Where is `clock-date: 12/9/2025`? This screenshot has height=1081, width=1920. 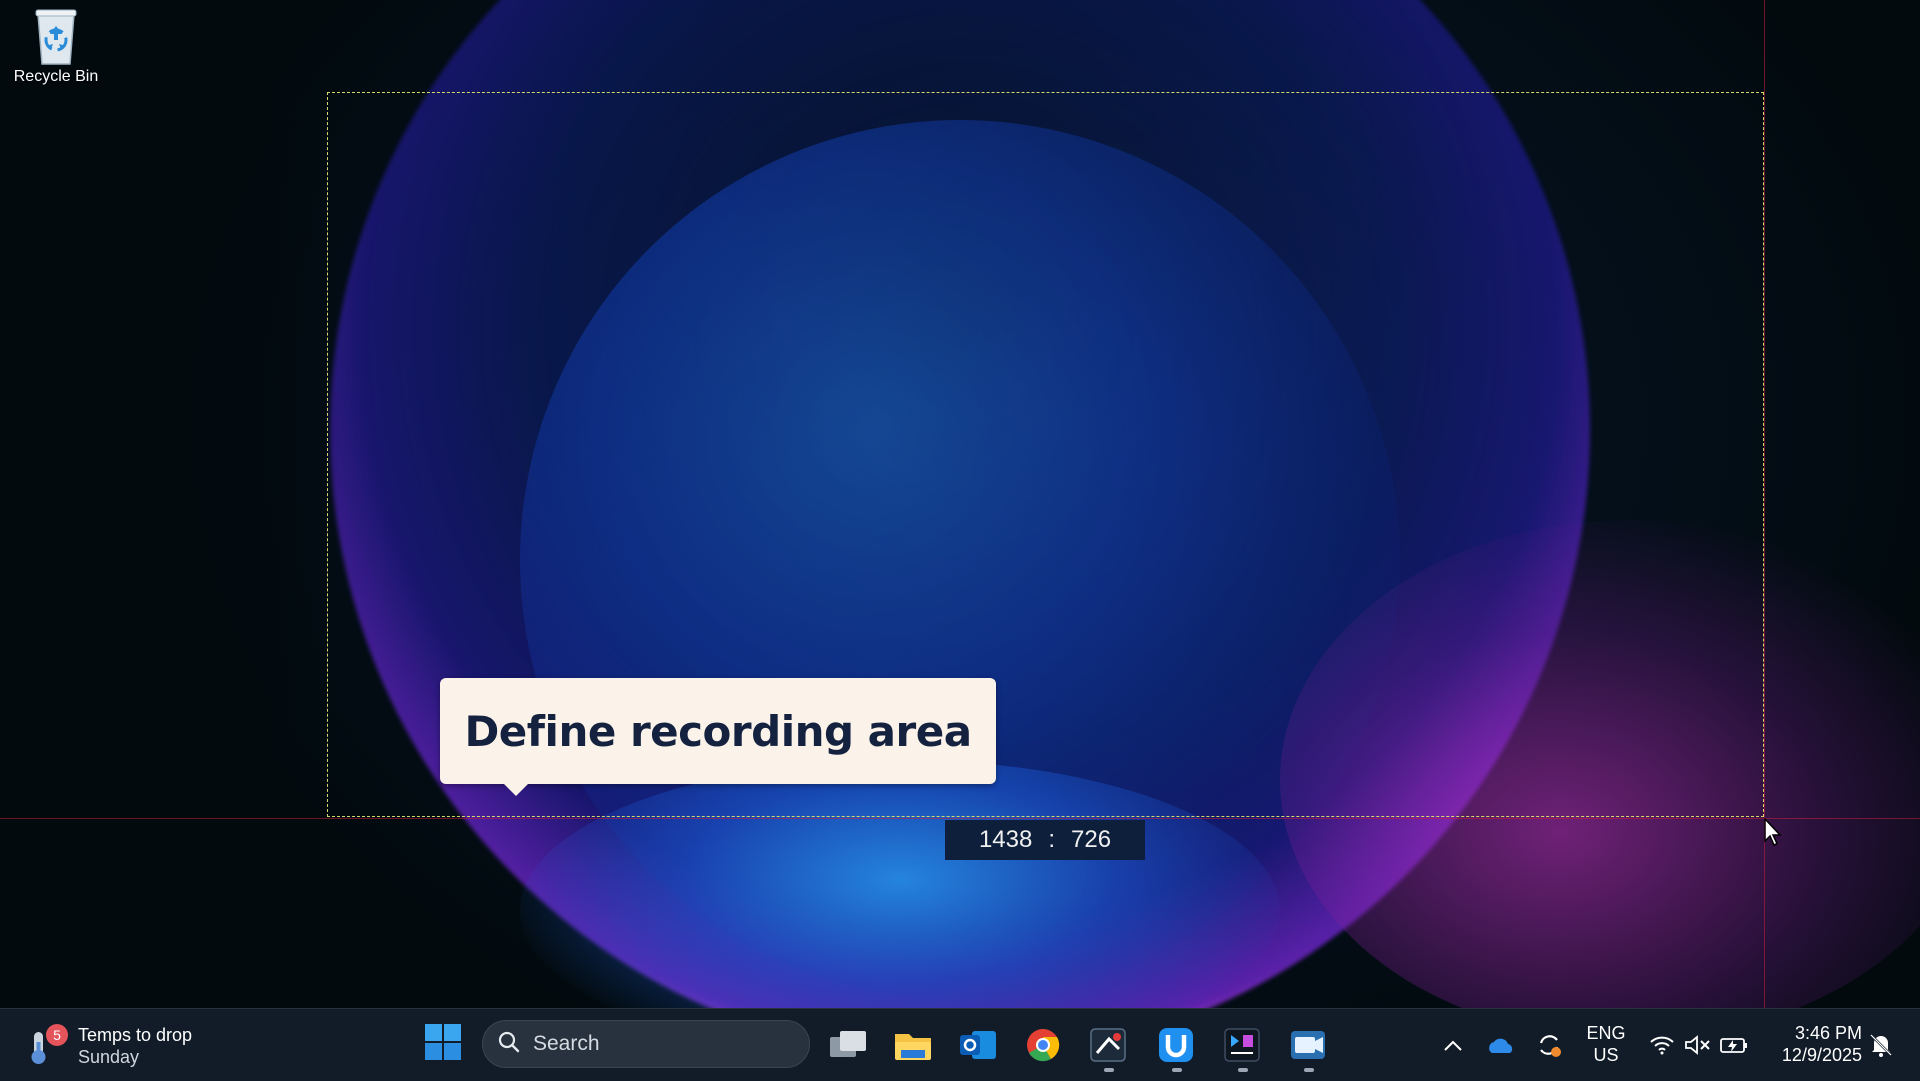
clock-date: 12/9/2025 is located at coordinates (1821, 1055).